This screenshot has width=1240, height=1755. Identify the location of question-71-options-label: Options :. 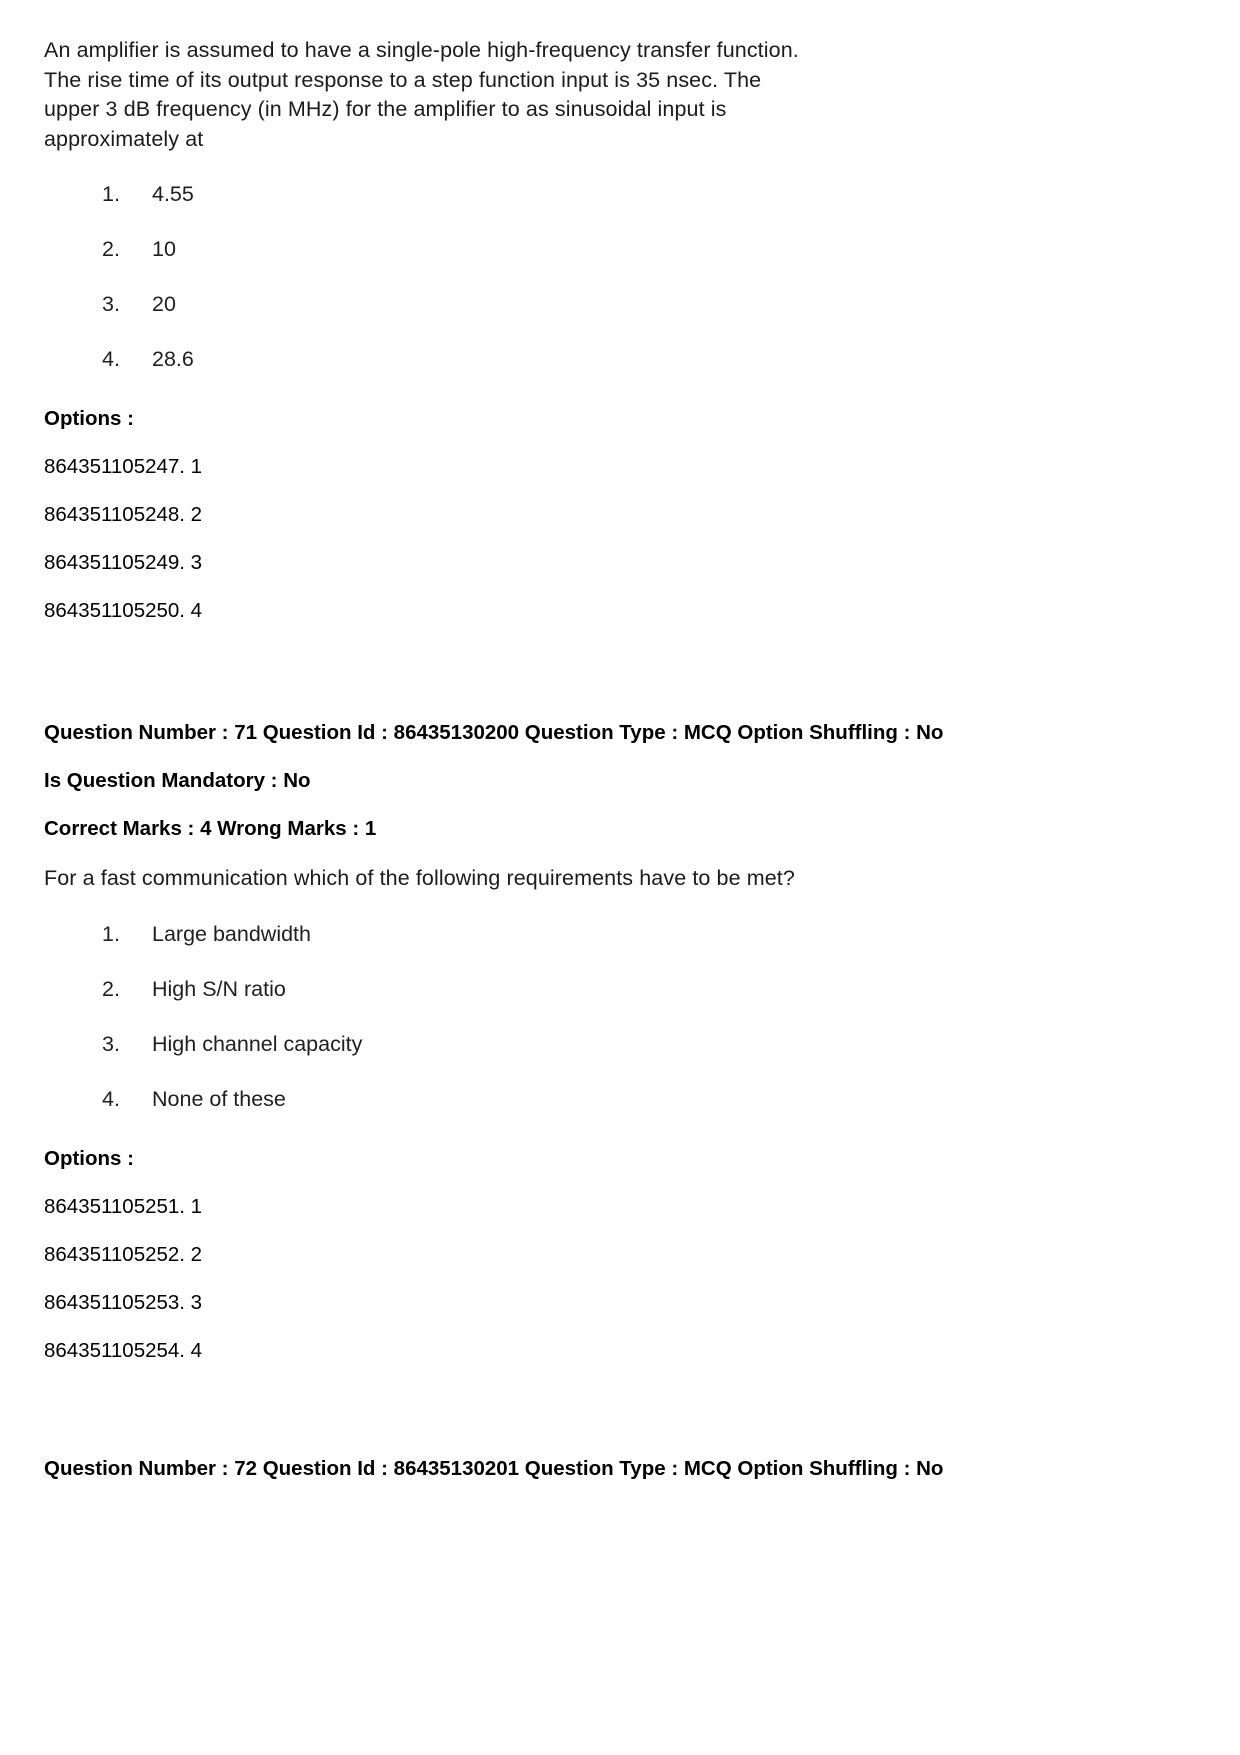
(89, 1158).